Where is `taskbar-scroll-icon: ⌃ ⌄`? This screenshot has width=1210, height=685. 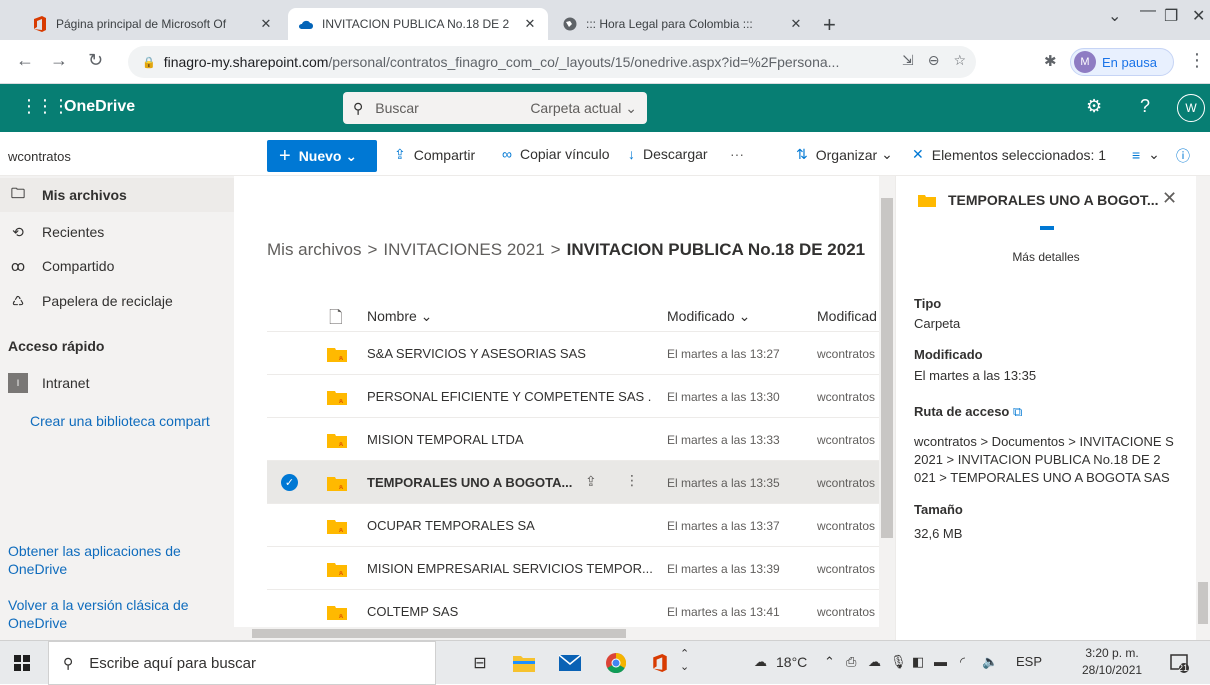 taskbar-scroll-icon: ⌃ ⌄ is located at coordinates (684, 660).